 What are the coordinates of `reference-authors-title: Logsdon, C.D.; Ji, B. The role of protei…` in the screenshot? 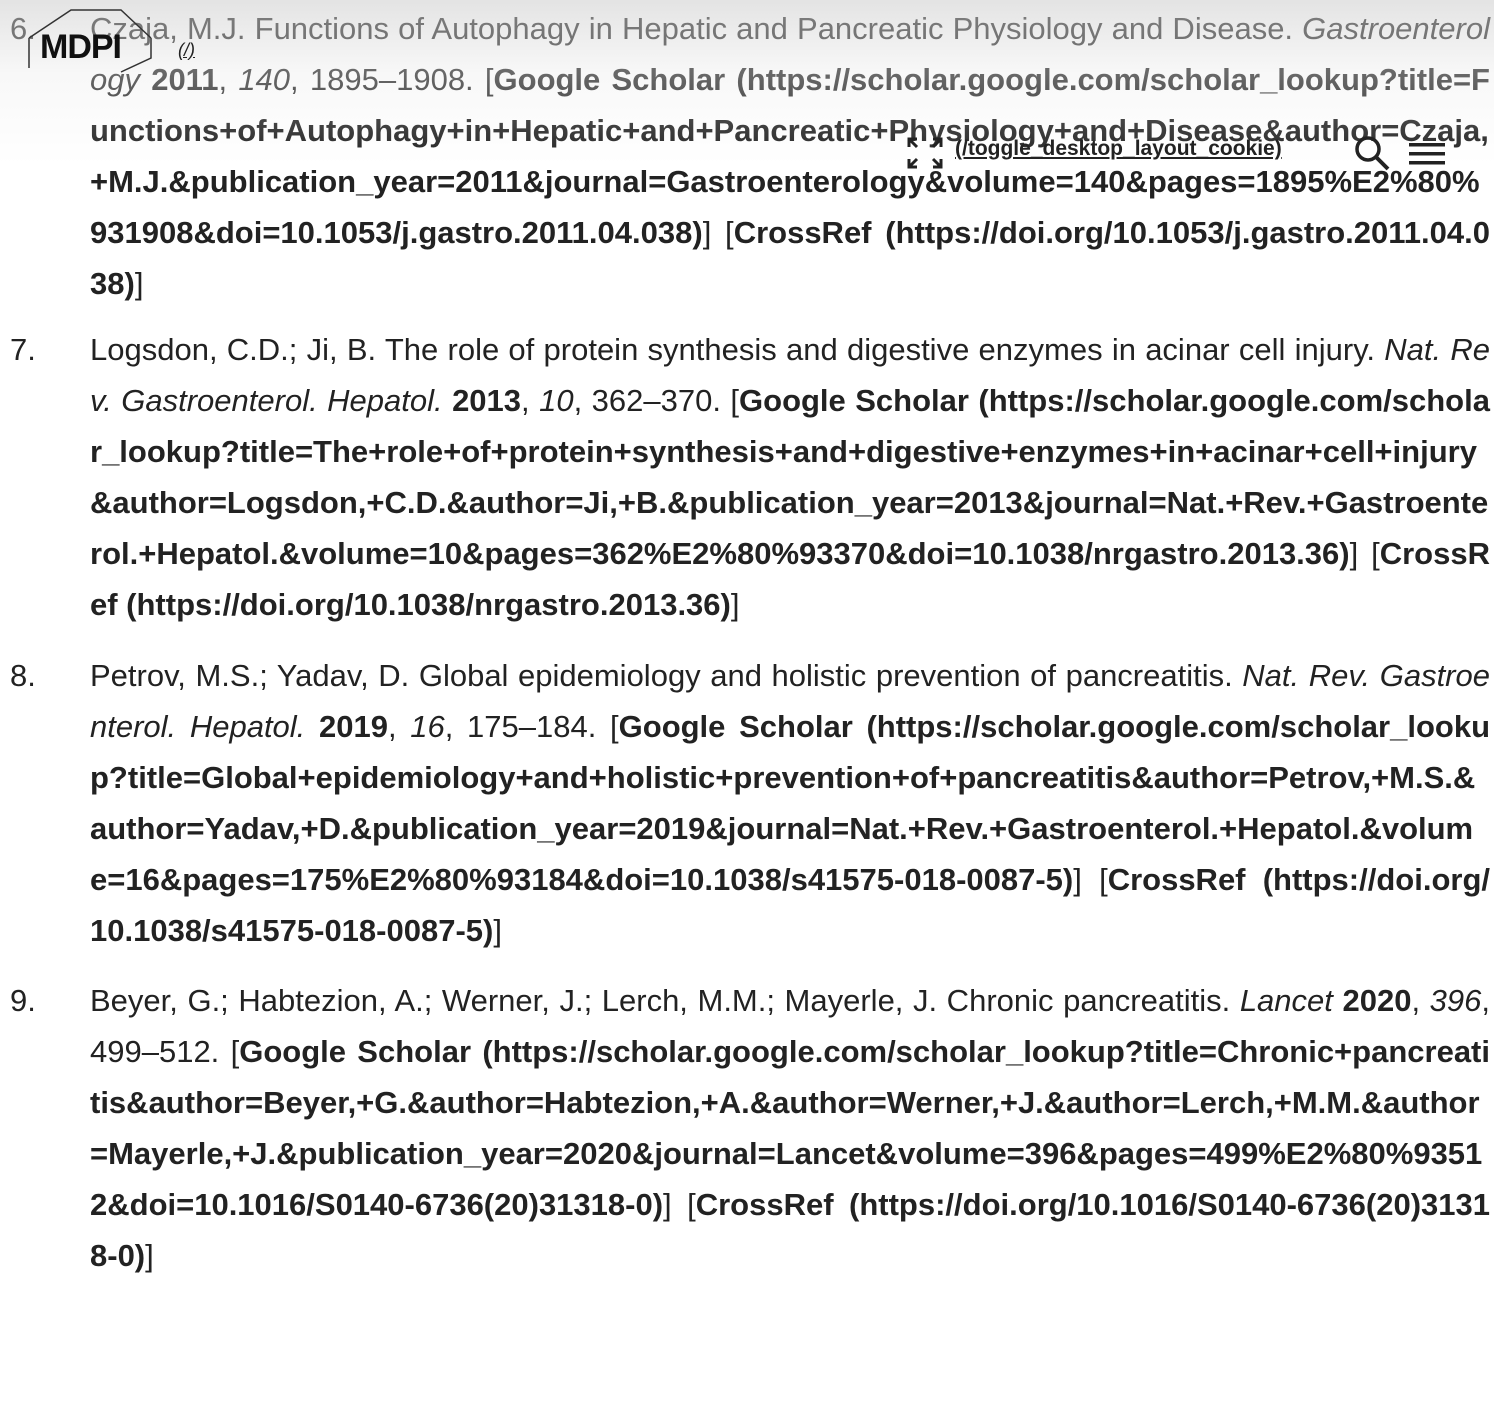 It's located at (733, 349).